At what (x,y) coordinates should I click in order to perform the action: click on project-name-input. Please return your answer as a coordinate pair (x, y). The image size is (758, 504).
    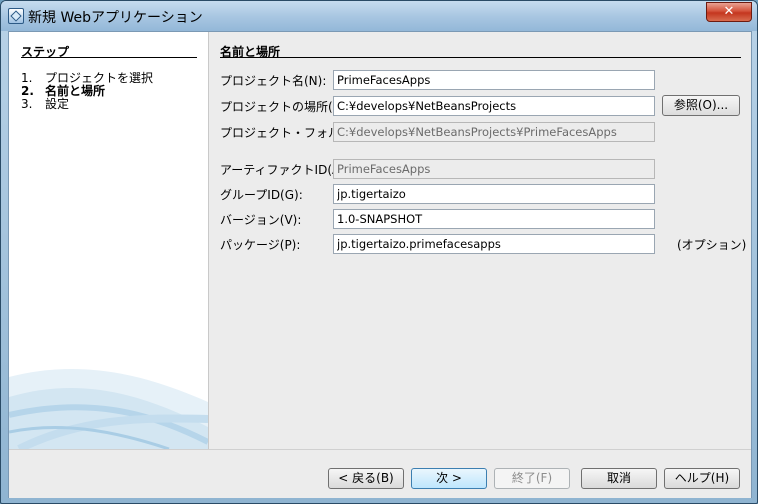
    Looking at the image, I should click on (494, 80).